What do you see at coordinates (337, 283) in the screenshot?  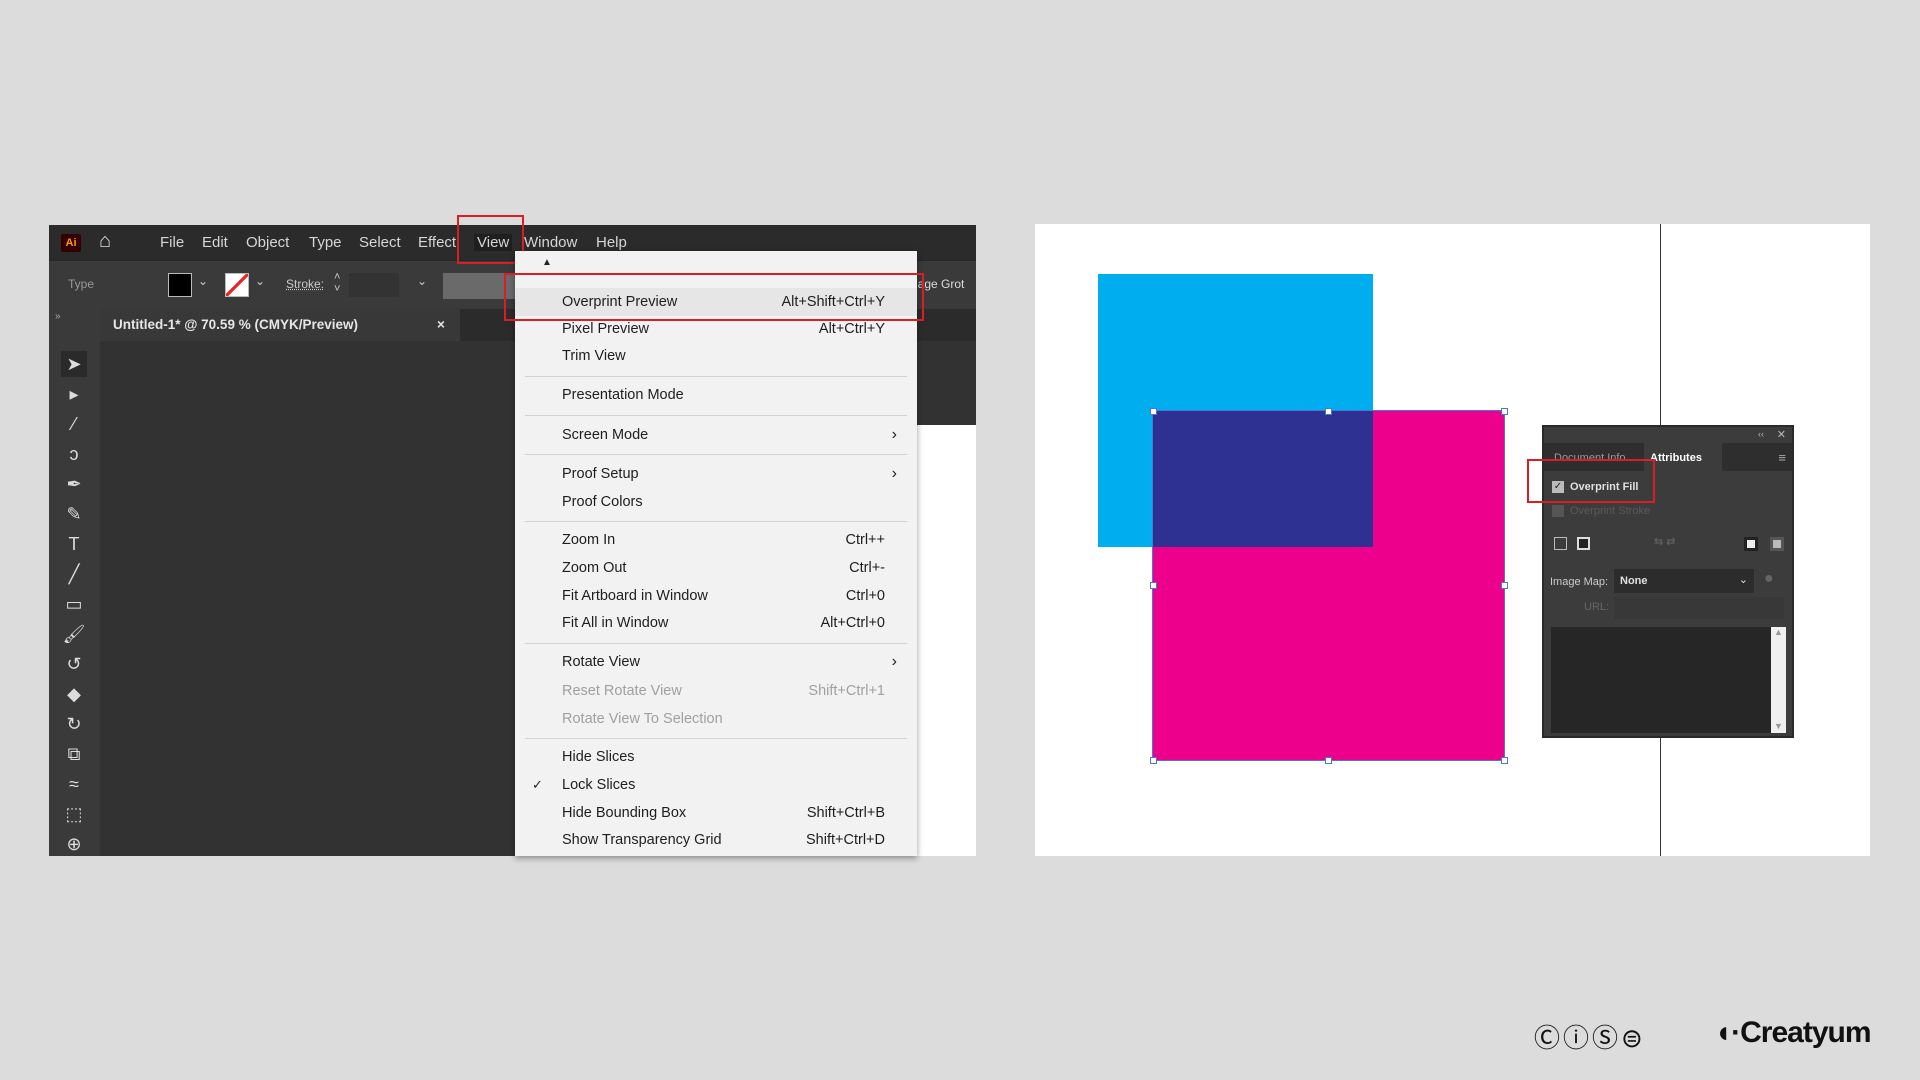 I see `stroke-stepper: ˄ ˅` at bounding box center [337, 283].